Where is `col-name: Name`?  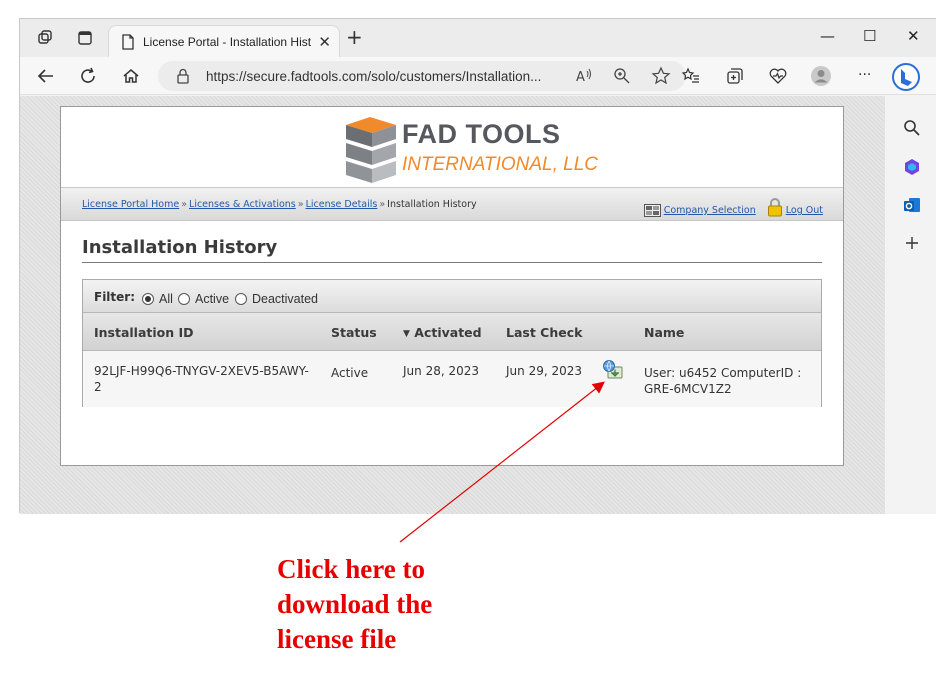
col-name: Name is located at coordinates (664, 332).